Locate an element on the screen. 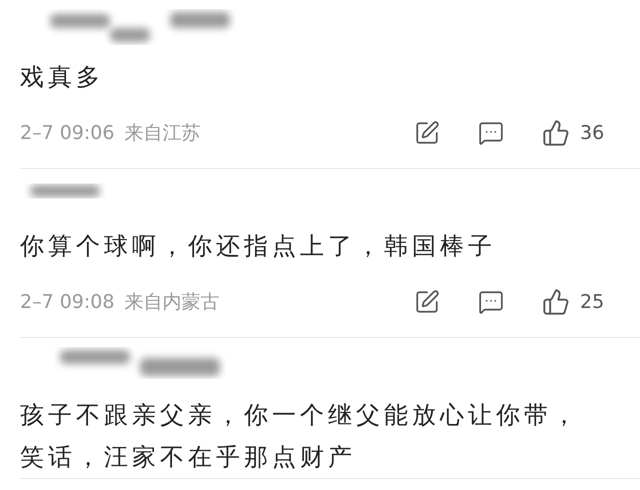  comment-location: 来自内蒙古 is located at coordinates (172, 302).